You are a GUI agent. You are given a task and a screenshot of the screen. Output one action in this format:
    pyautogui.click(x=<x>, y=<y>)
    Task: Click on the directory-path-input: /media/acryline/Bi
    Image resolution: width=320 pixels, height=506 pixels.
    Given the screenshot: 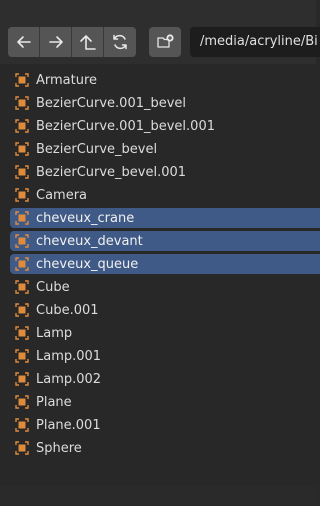 What is the action you would take?
    pyautogui.click(x=255, y=42)
    